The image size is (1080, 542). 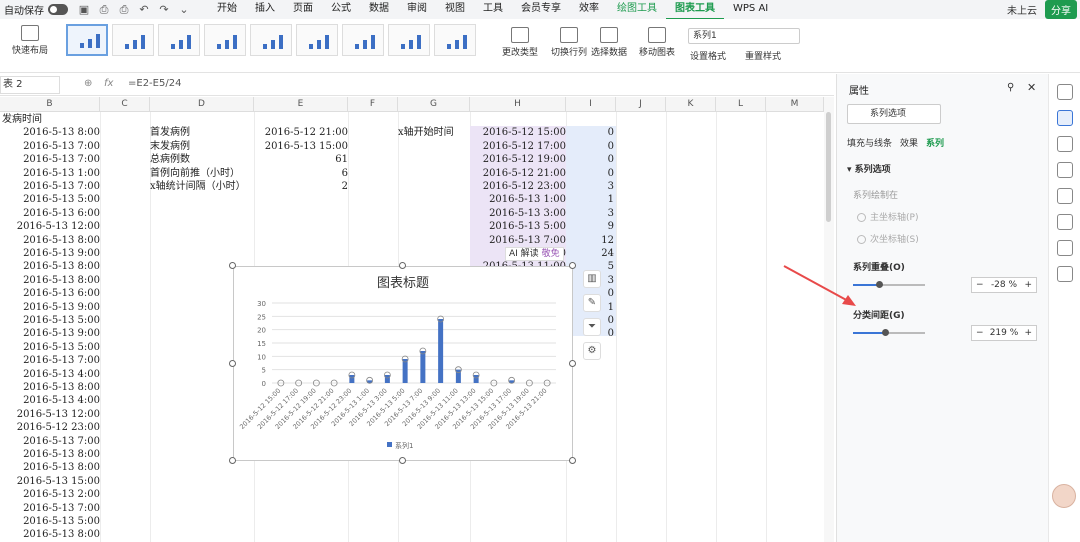 I want to click on change-type-button: 更改类型, so click(x=520, y=42).